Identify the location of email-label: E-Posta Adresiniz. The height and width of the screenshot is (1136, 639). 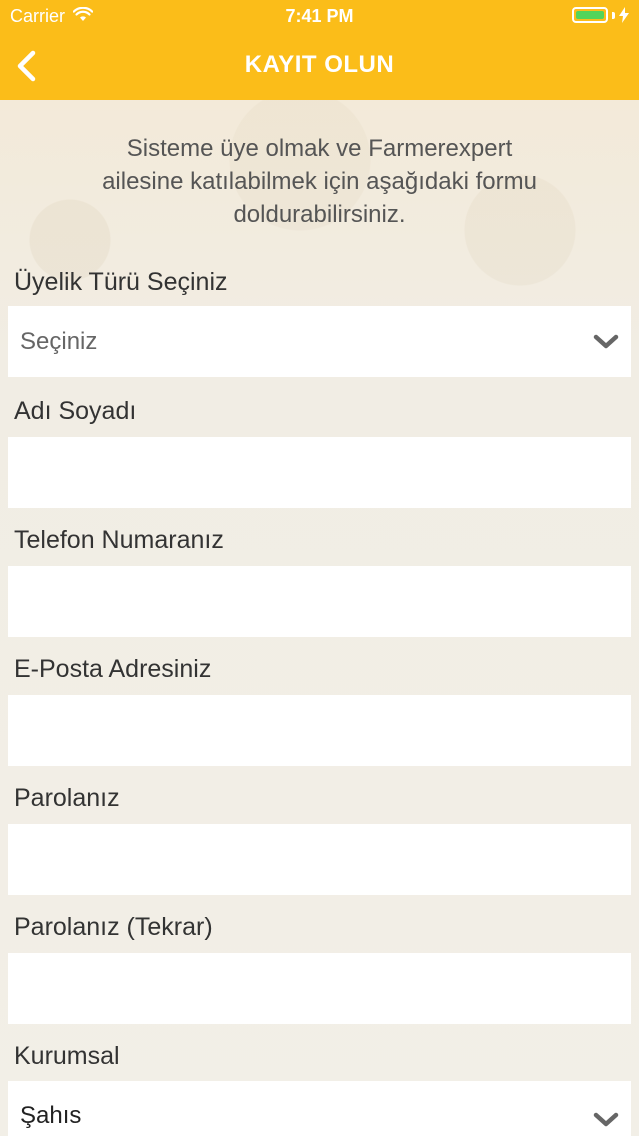
(113, 669).